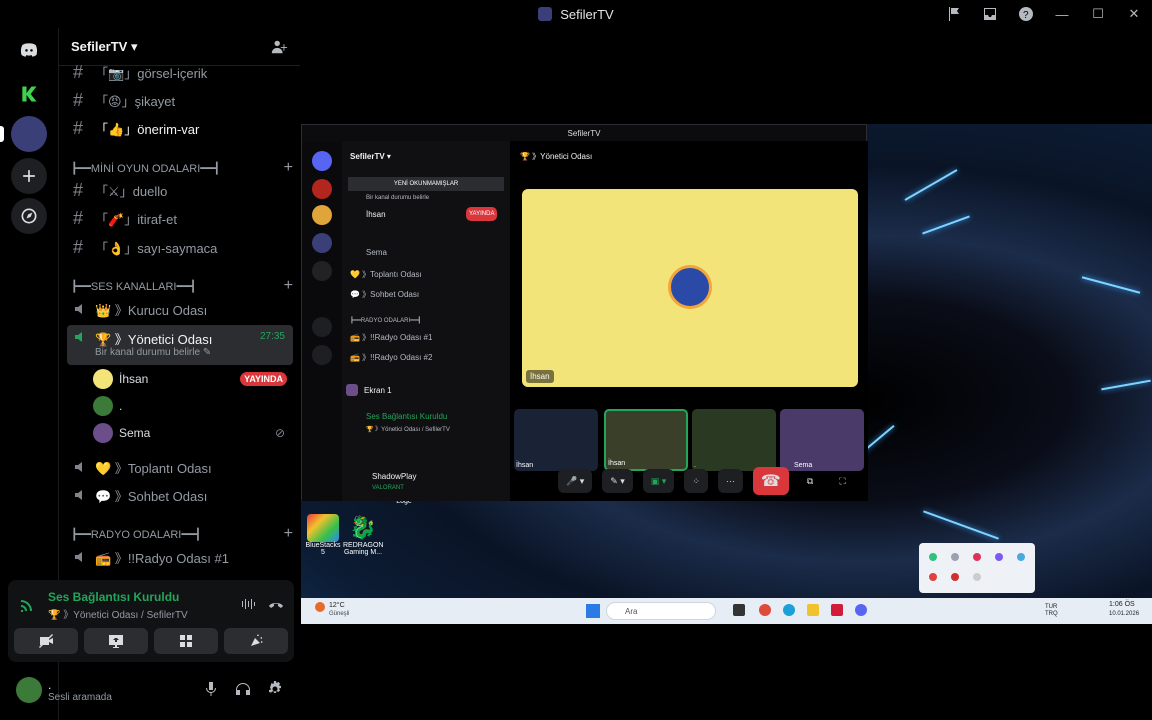  I want to click on channel-label: Kurucu Odası, so click(167, 310).